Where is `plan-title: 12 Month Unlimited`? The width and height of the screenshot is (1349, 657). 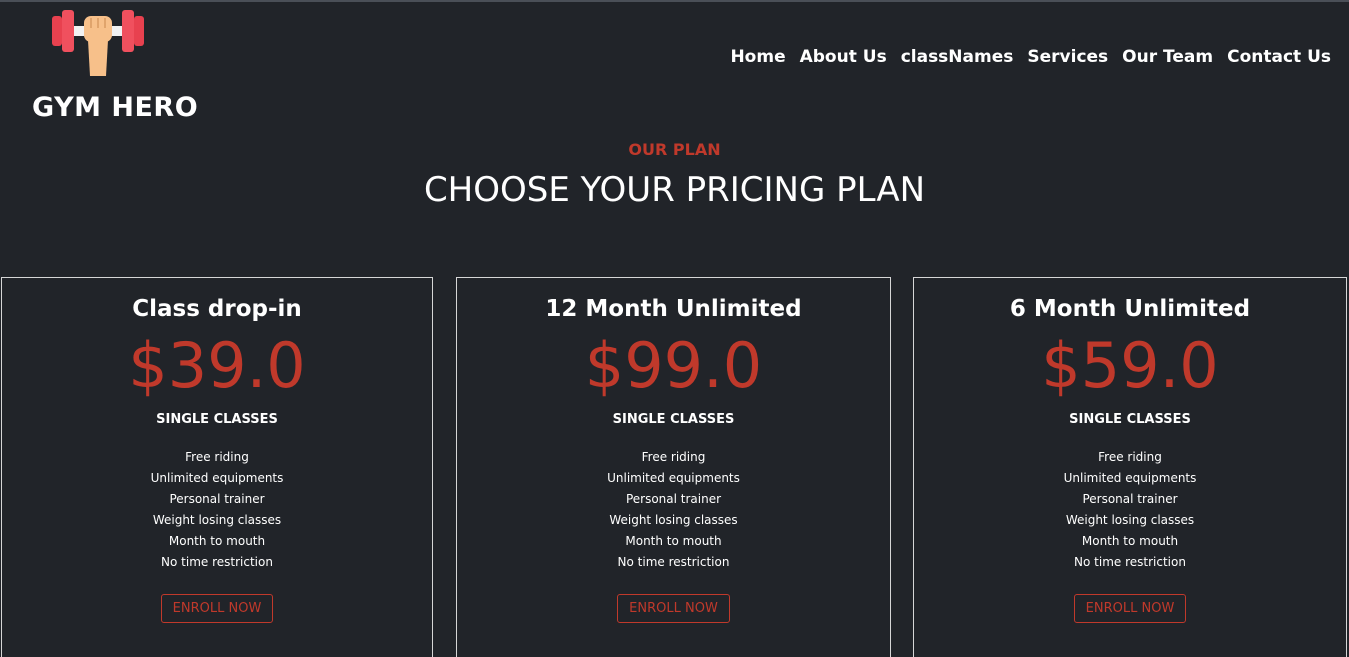
plan-title: 12 Month Unlimited is located at coordinates (673, 309).